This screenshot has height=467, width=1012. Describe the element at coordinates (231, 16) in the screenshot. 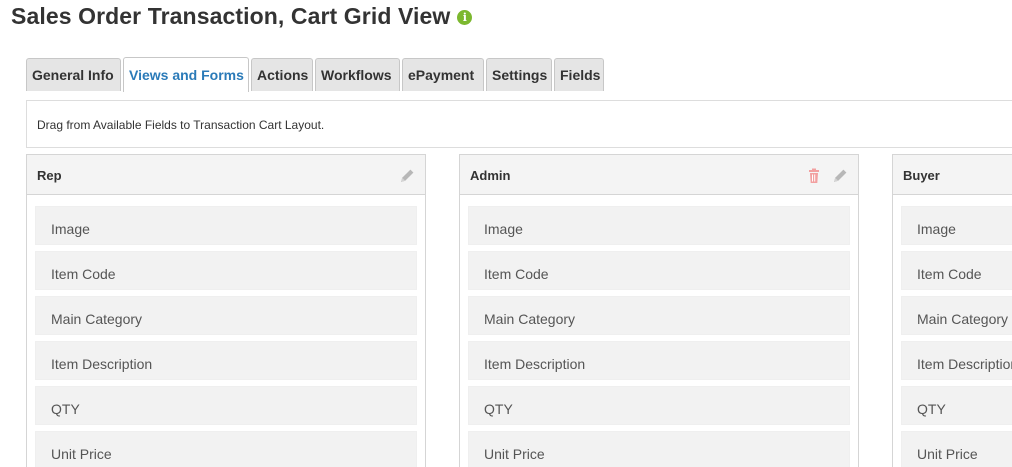

I see `page-title: Sales Order Transaction, Cart Grid View` at that location.